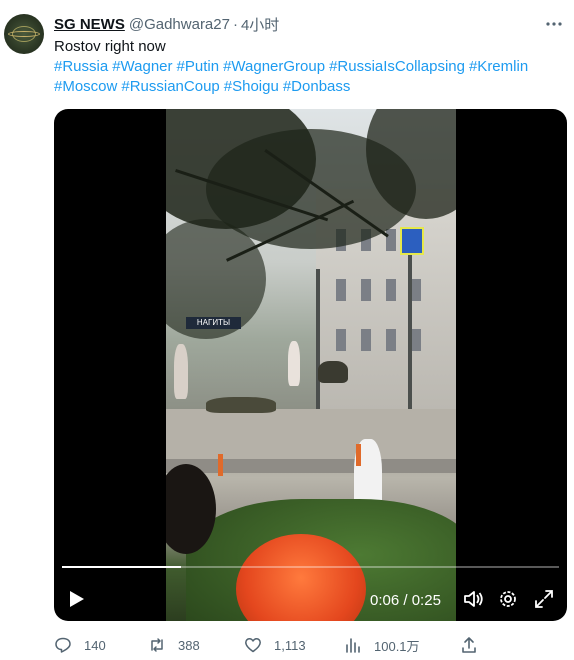  I want to click on views-count: 100.1万, so click(397, 646).